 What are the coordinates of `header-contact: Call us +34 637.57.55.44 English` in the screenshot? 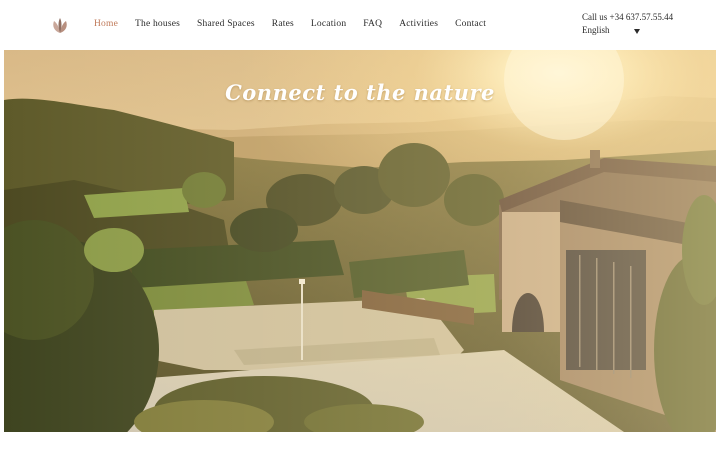 It's located at (627, 24).